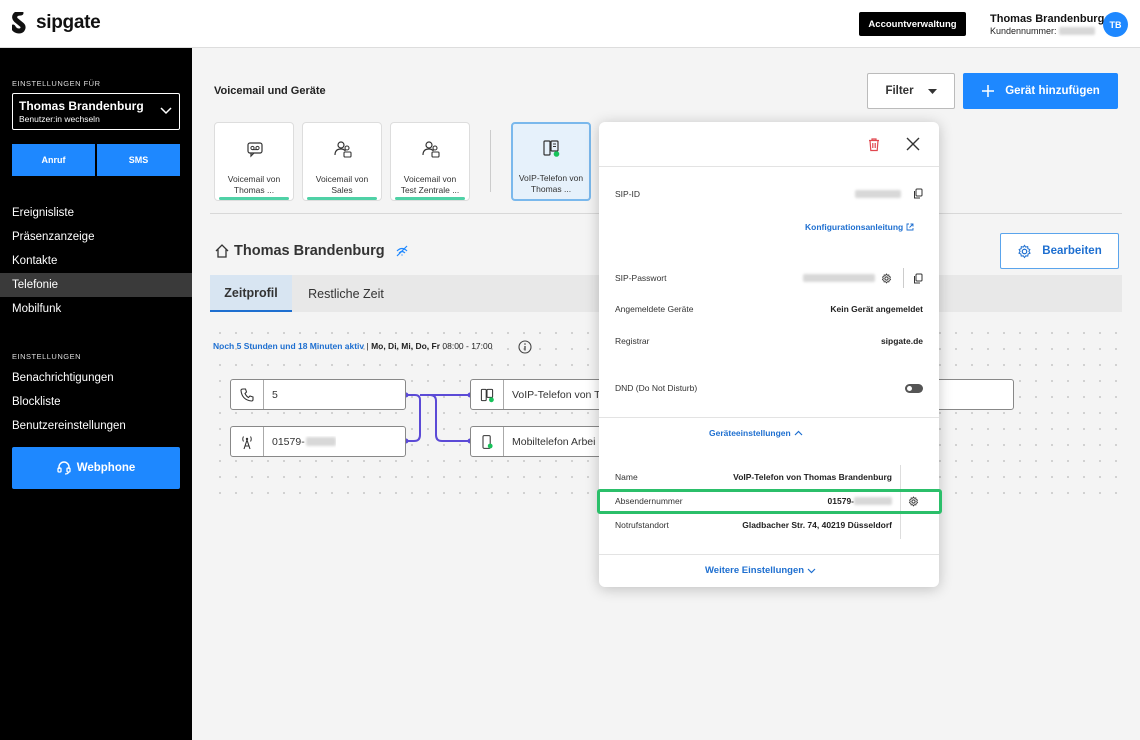  I want to click on sipgate-logo-icon, so click(19, 23).